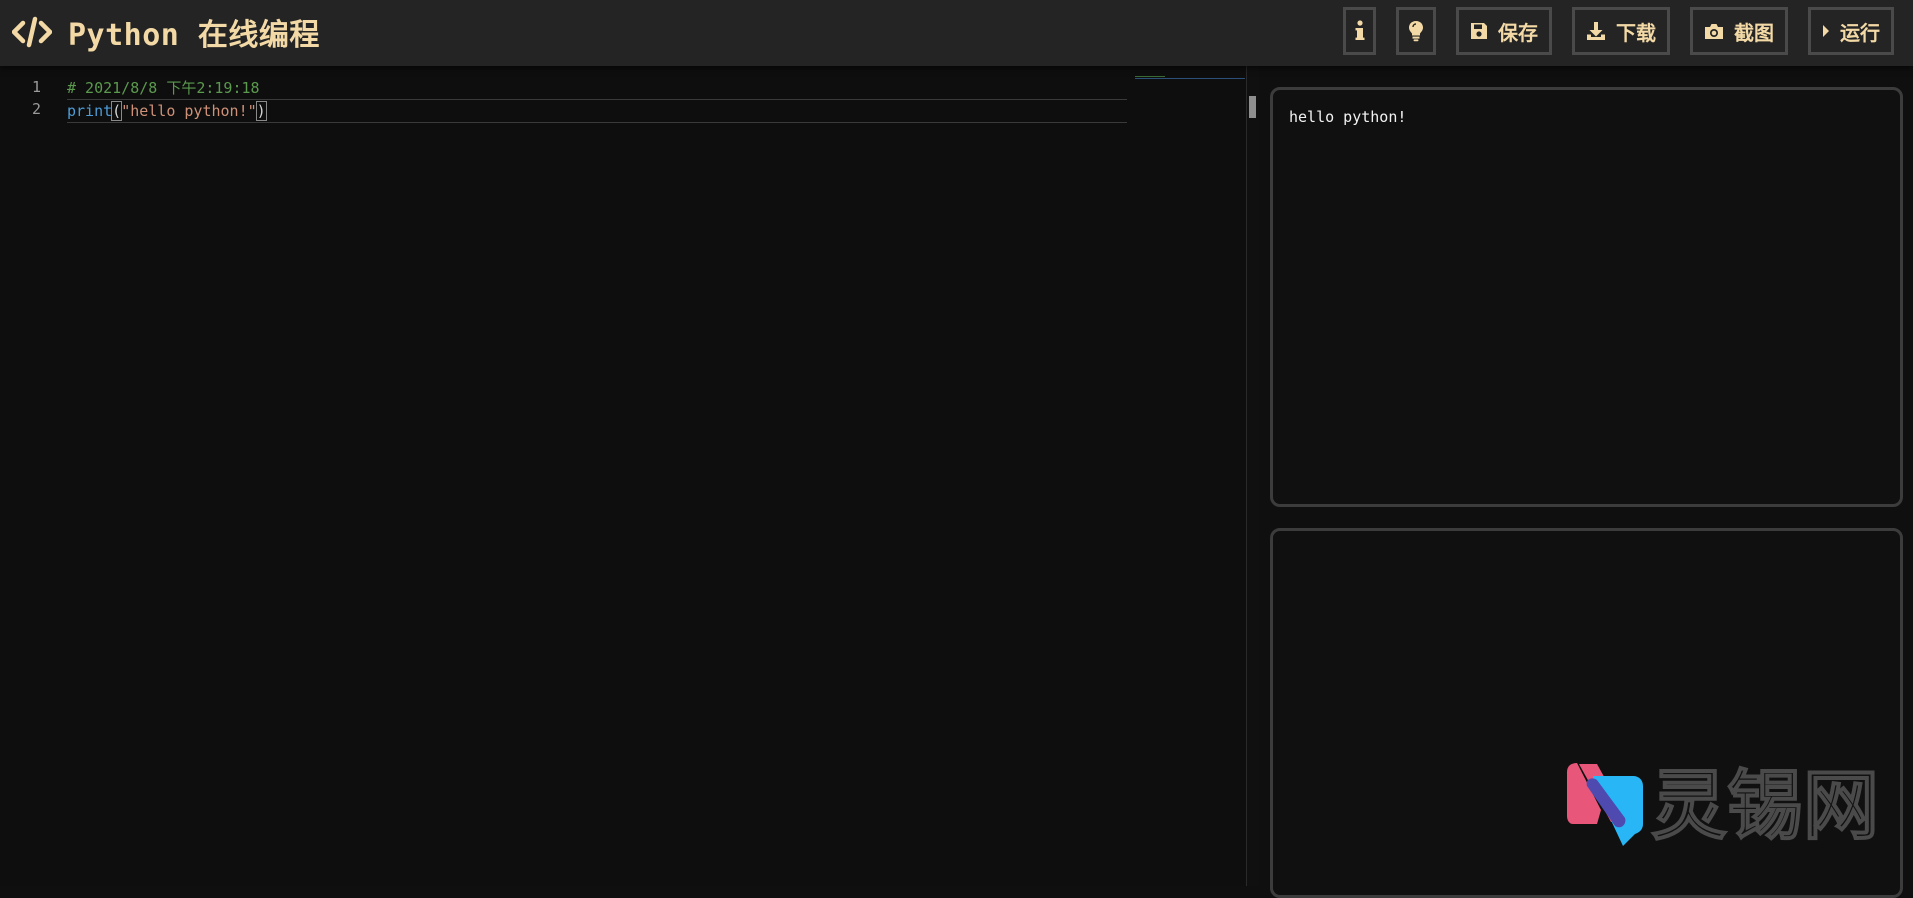  Describe the element at coordinates (1636, 32) in the screenshot. I see `download-button-label: 下载` at that location.